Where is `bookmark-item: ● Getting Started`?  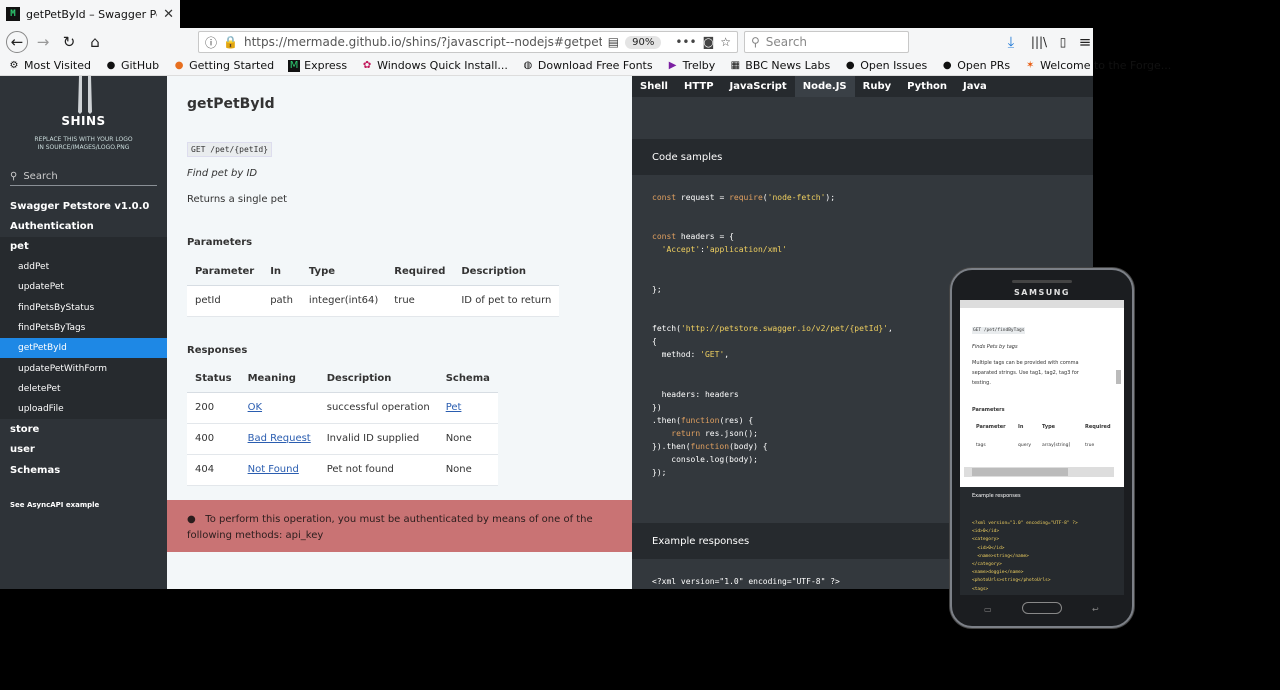 bookmark-item: ● Getting Started is located at coordinates (223, 65).